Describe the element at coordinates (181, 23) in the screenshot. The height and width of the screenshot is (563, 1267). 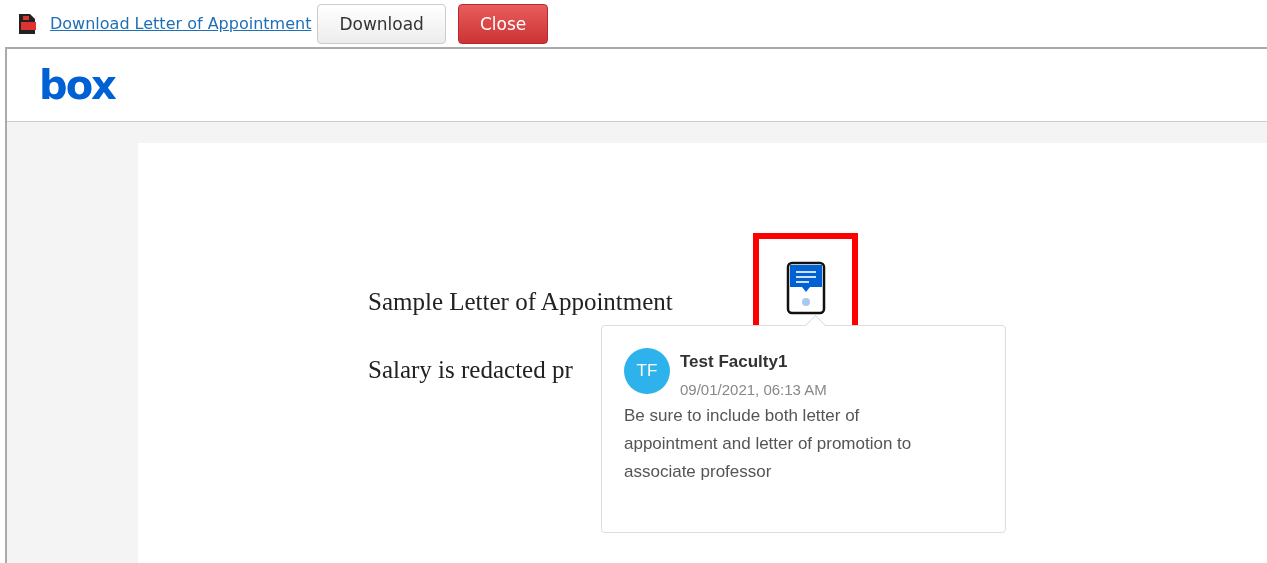
I see `download-link: Download Letter of Appointment` at that location.